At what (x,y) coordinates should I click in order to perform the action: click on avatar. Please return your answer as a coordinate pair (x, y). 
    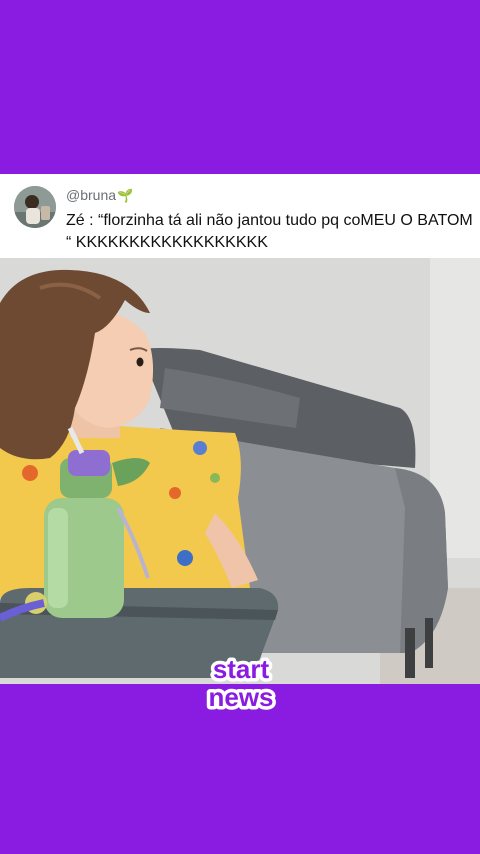
    Looking at the image, I should click on (35, 207).